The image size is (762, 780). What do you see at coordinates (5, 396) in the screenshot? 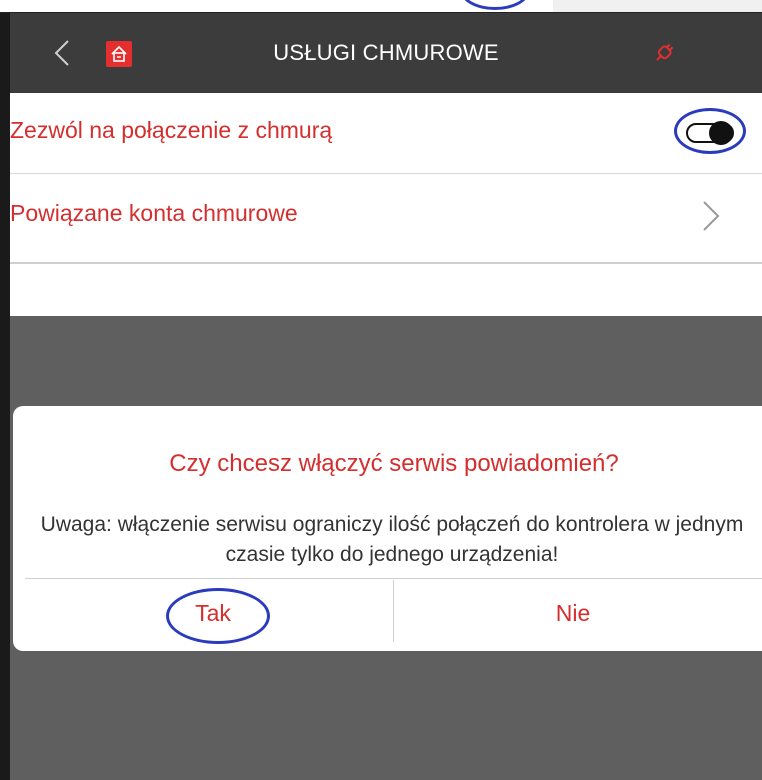
I see `left-border` at bounding box center [5, 396].